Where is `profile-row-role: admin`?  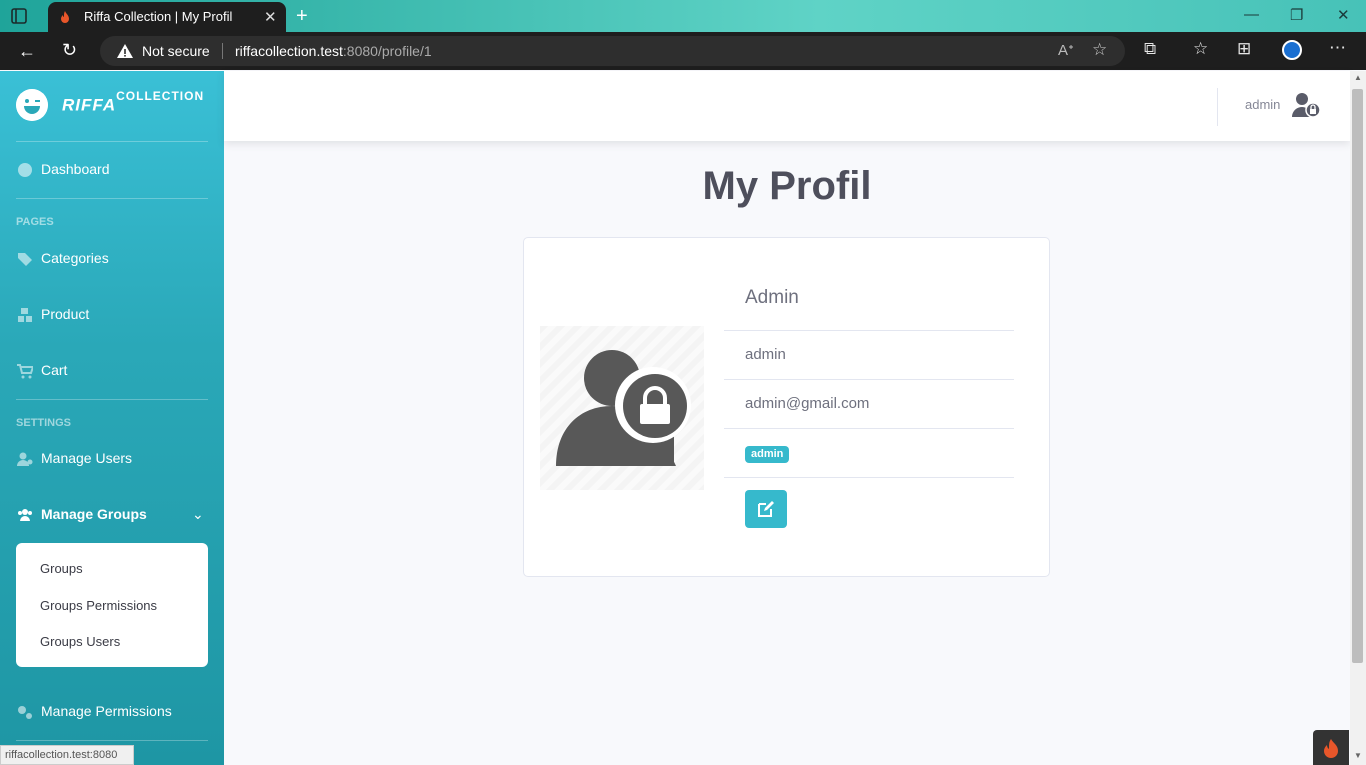 profile-row-role: admin is located at coordinates (869, 453).